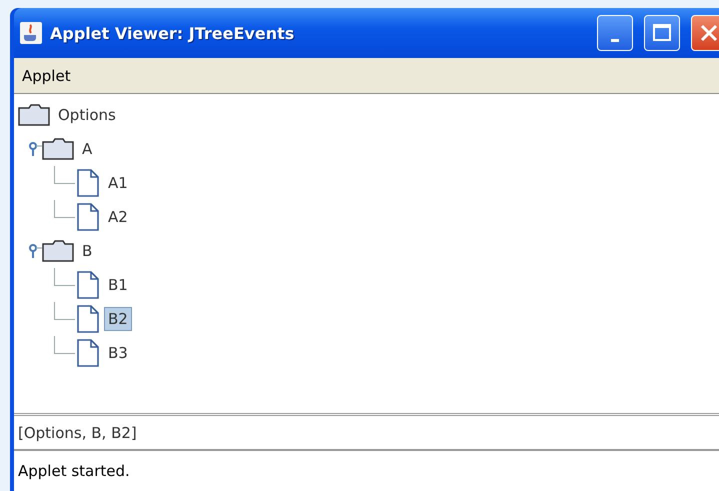  Describe the element at coordinates (118, 319) in the screenshot. I see `tree-node: B2` at that location.